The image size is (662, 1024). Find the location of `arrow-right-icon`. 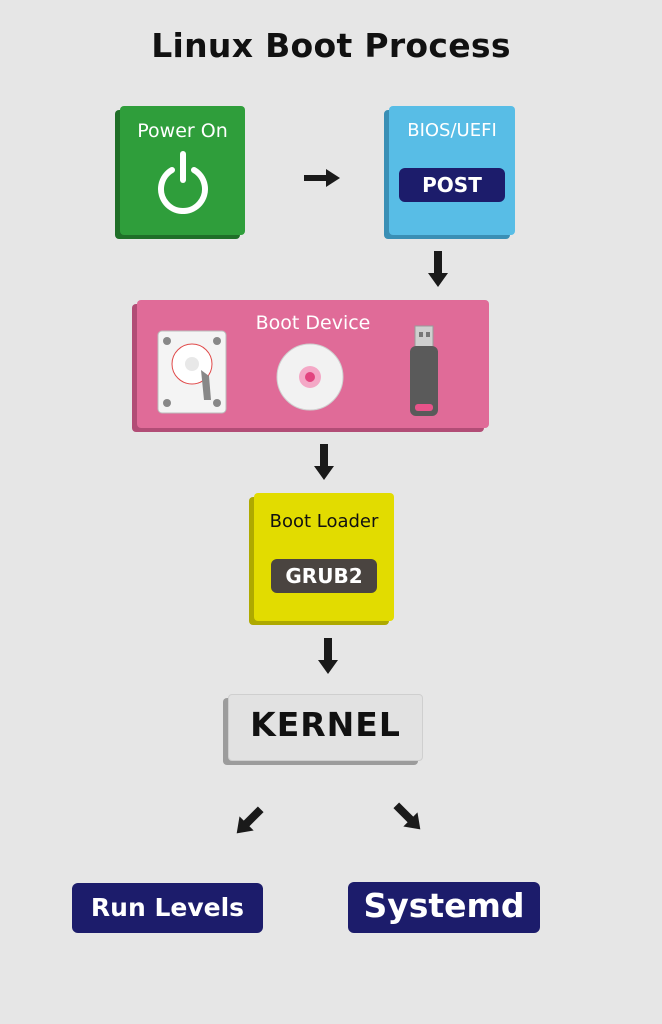

arrow-right-icon is located at coordinates (322, 178).